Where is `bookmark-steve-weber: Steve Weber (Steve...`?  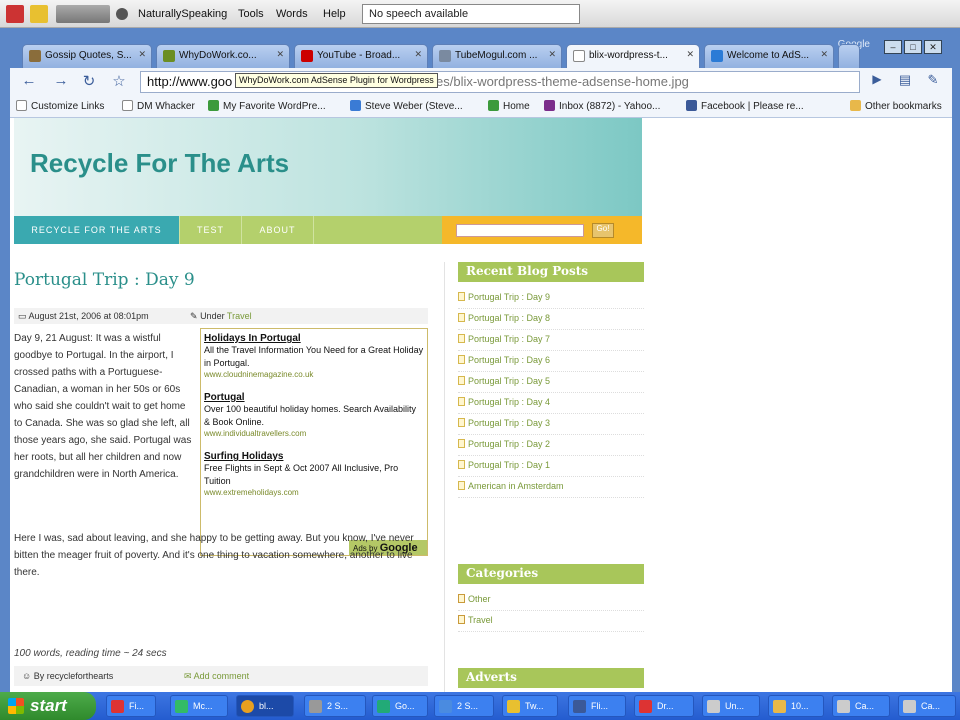
bookmark-steve-weber: Steve Weber (Steve... is located at coordinates (406, 106).